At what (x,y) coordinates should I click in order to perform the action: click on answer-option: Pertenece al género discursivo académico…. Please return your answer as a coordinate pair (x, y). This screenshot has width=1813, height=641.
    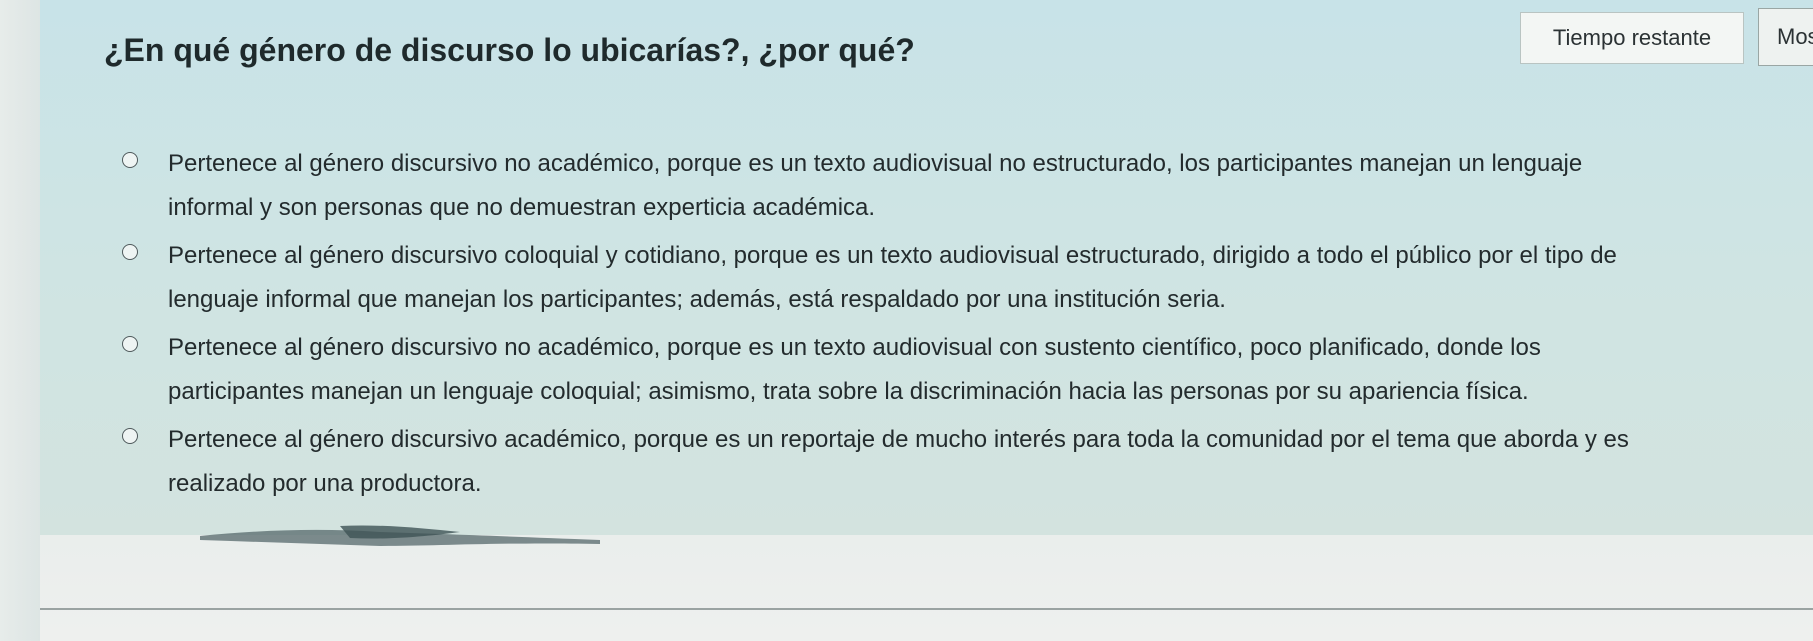
    Looking at the image, I should click on (966, 462).